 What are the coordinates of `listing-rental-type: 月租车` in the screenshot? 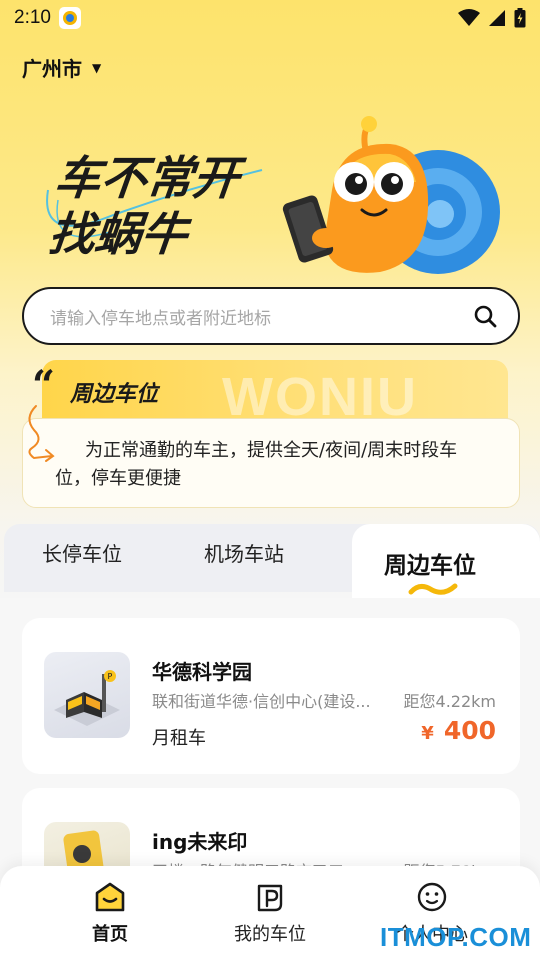 It's located at (179, 738).